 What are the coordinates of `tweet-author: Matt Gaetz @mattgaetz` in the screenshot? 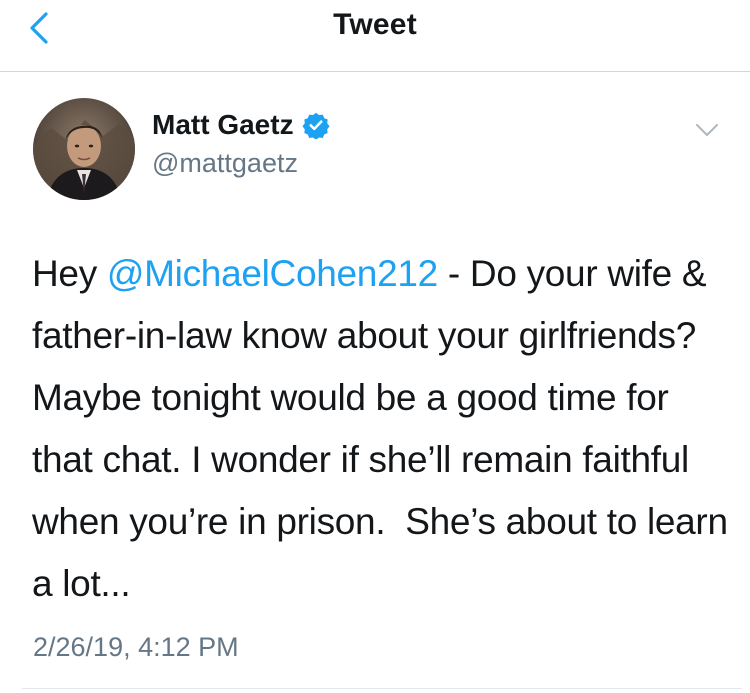 It's located at (241, 144).